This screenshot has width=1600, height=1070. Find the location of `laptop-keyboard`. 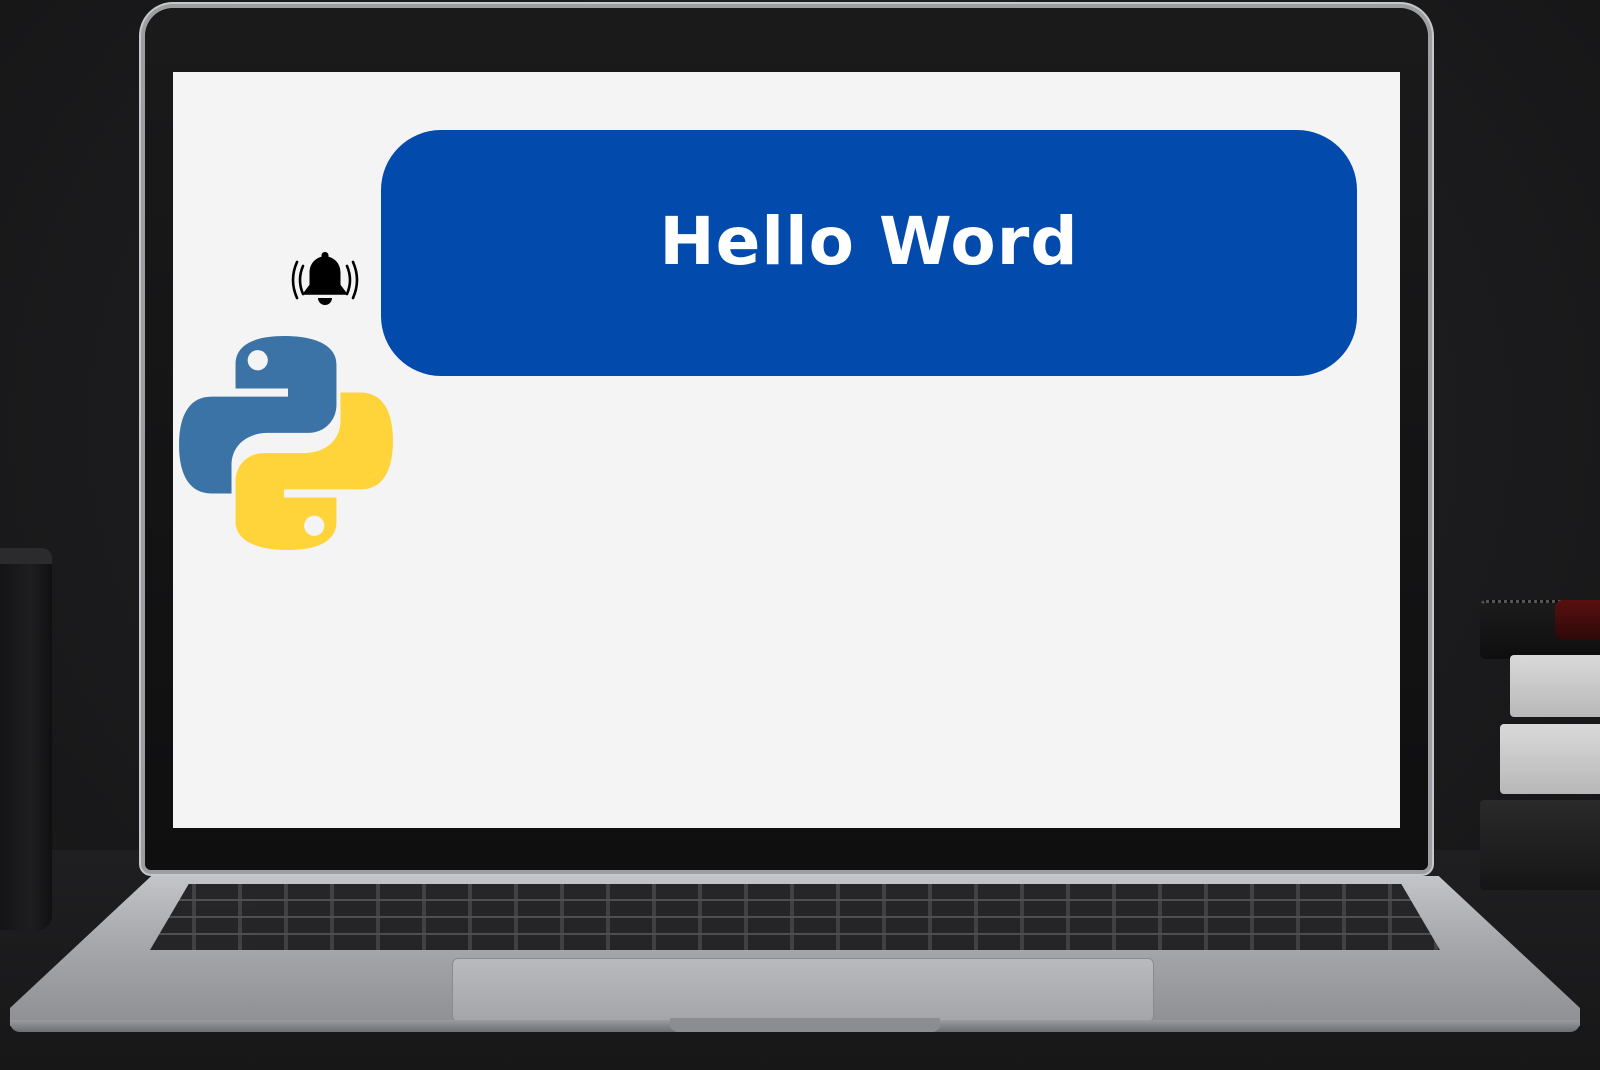

laptop-keyboard is located at coordinates (795, 917).